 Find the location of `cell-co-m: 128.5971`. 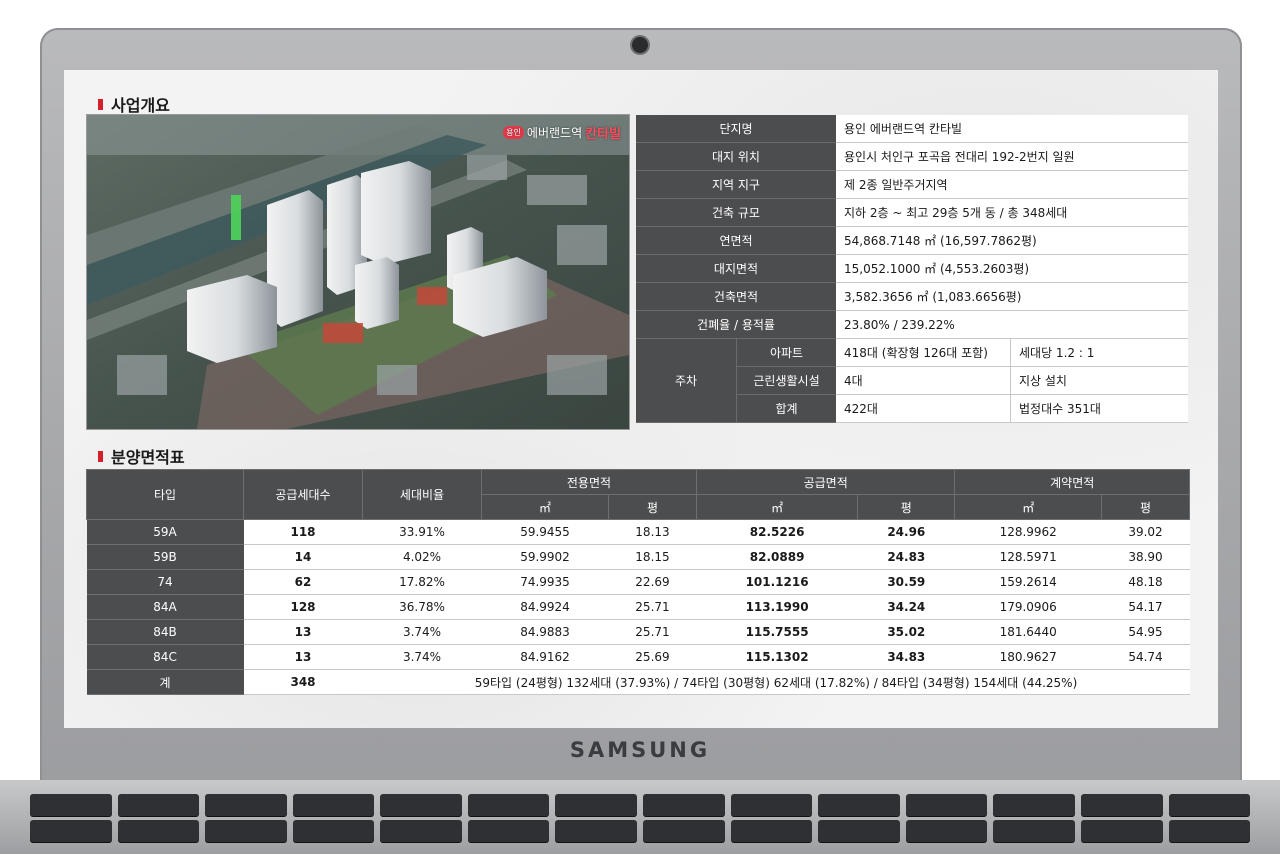

cell-co-m: 128.5971 is located at coordinates (1028, 557).